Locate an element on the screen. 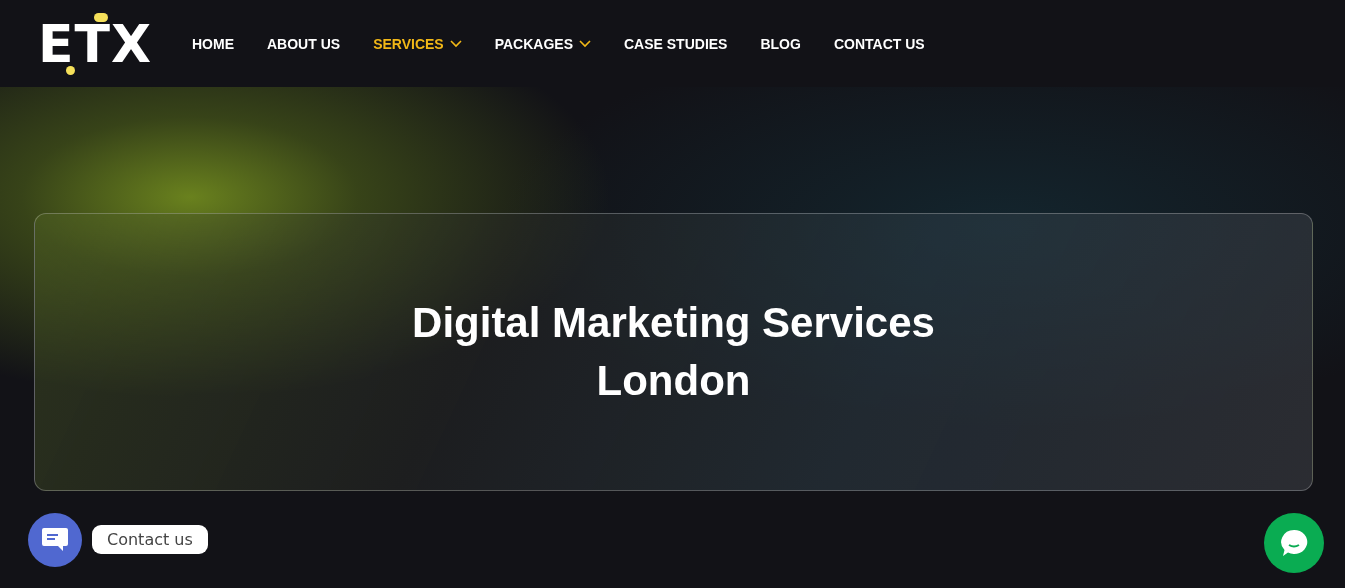  message-icon is located at coordinates (55, 540).